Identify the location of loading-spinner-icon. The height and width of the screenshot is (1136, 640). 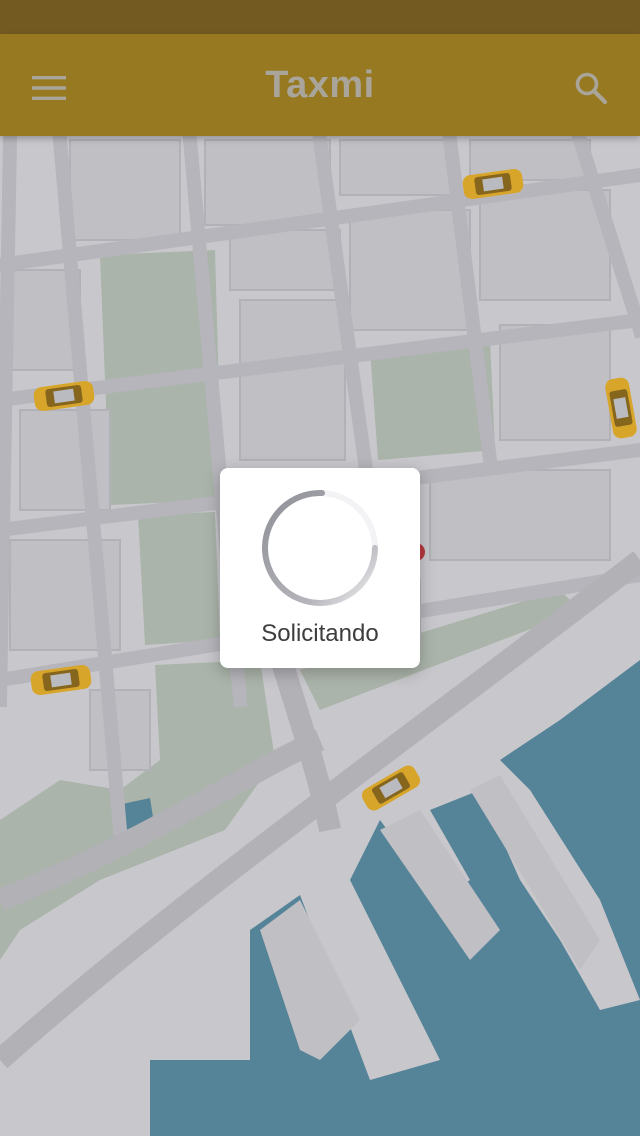
(320, 547).